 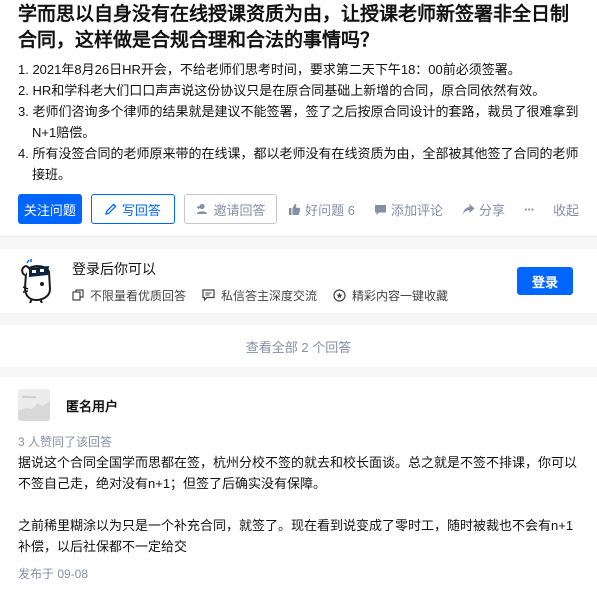 What do you see at coordinates (34, 405) in the screenshot?
I see `avatar` at bounding box center [34, 405].